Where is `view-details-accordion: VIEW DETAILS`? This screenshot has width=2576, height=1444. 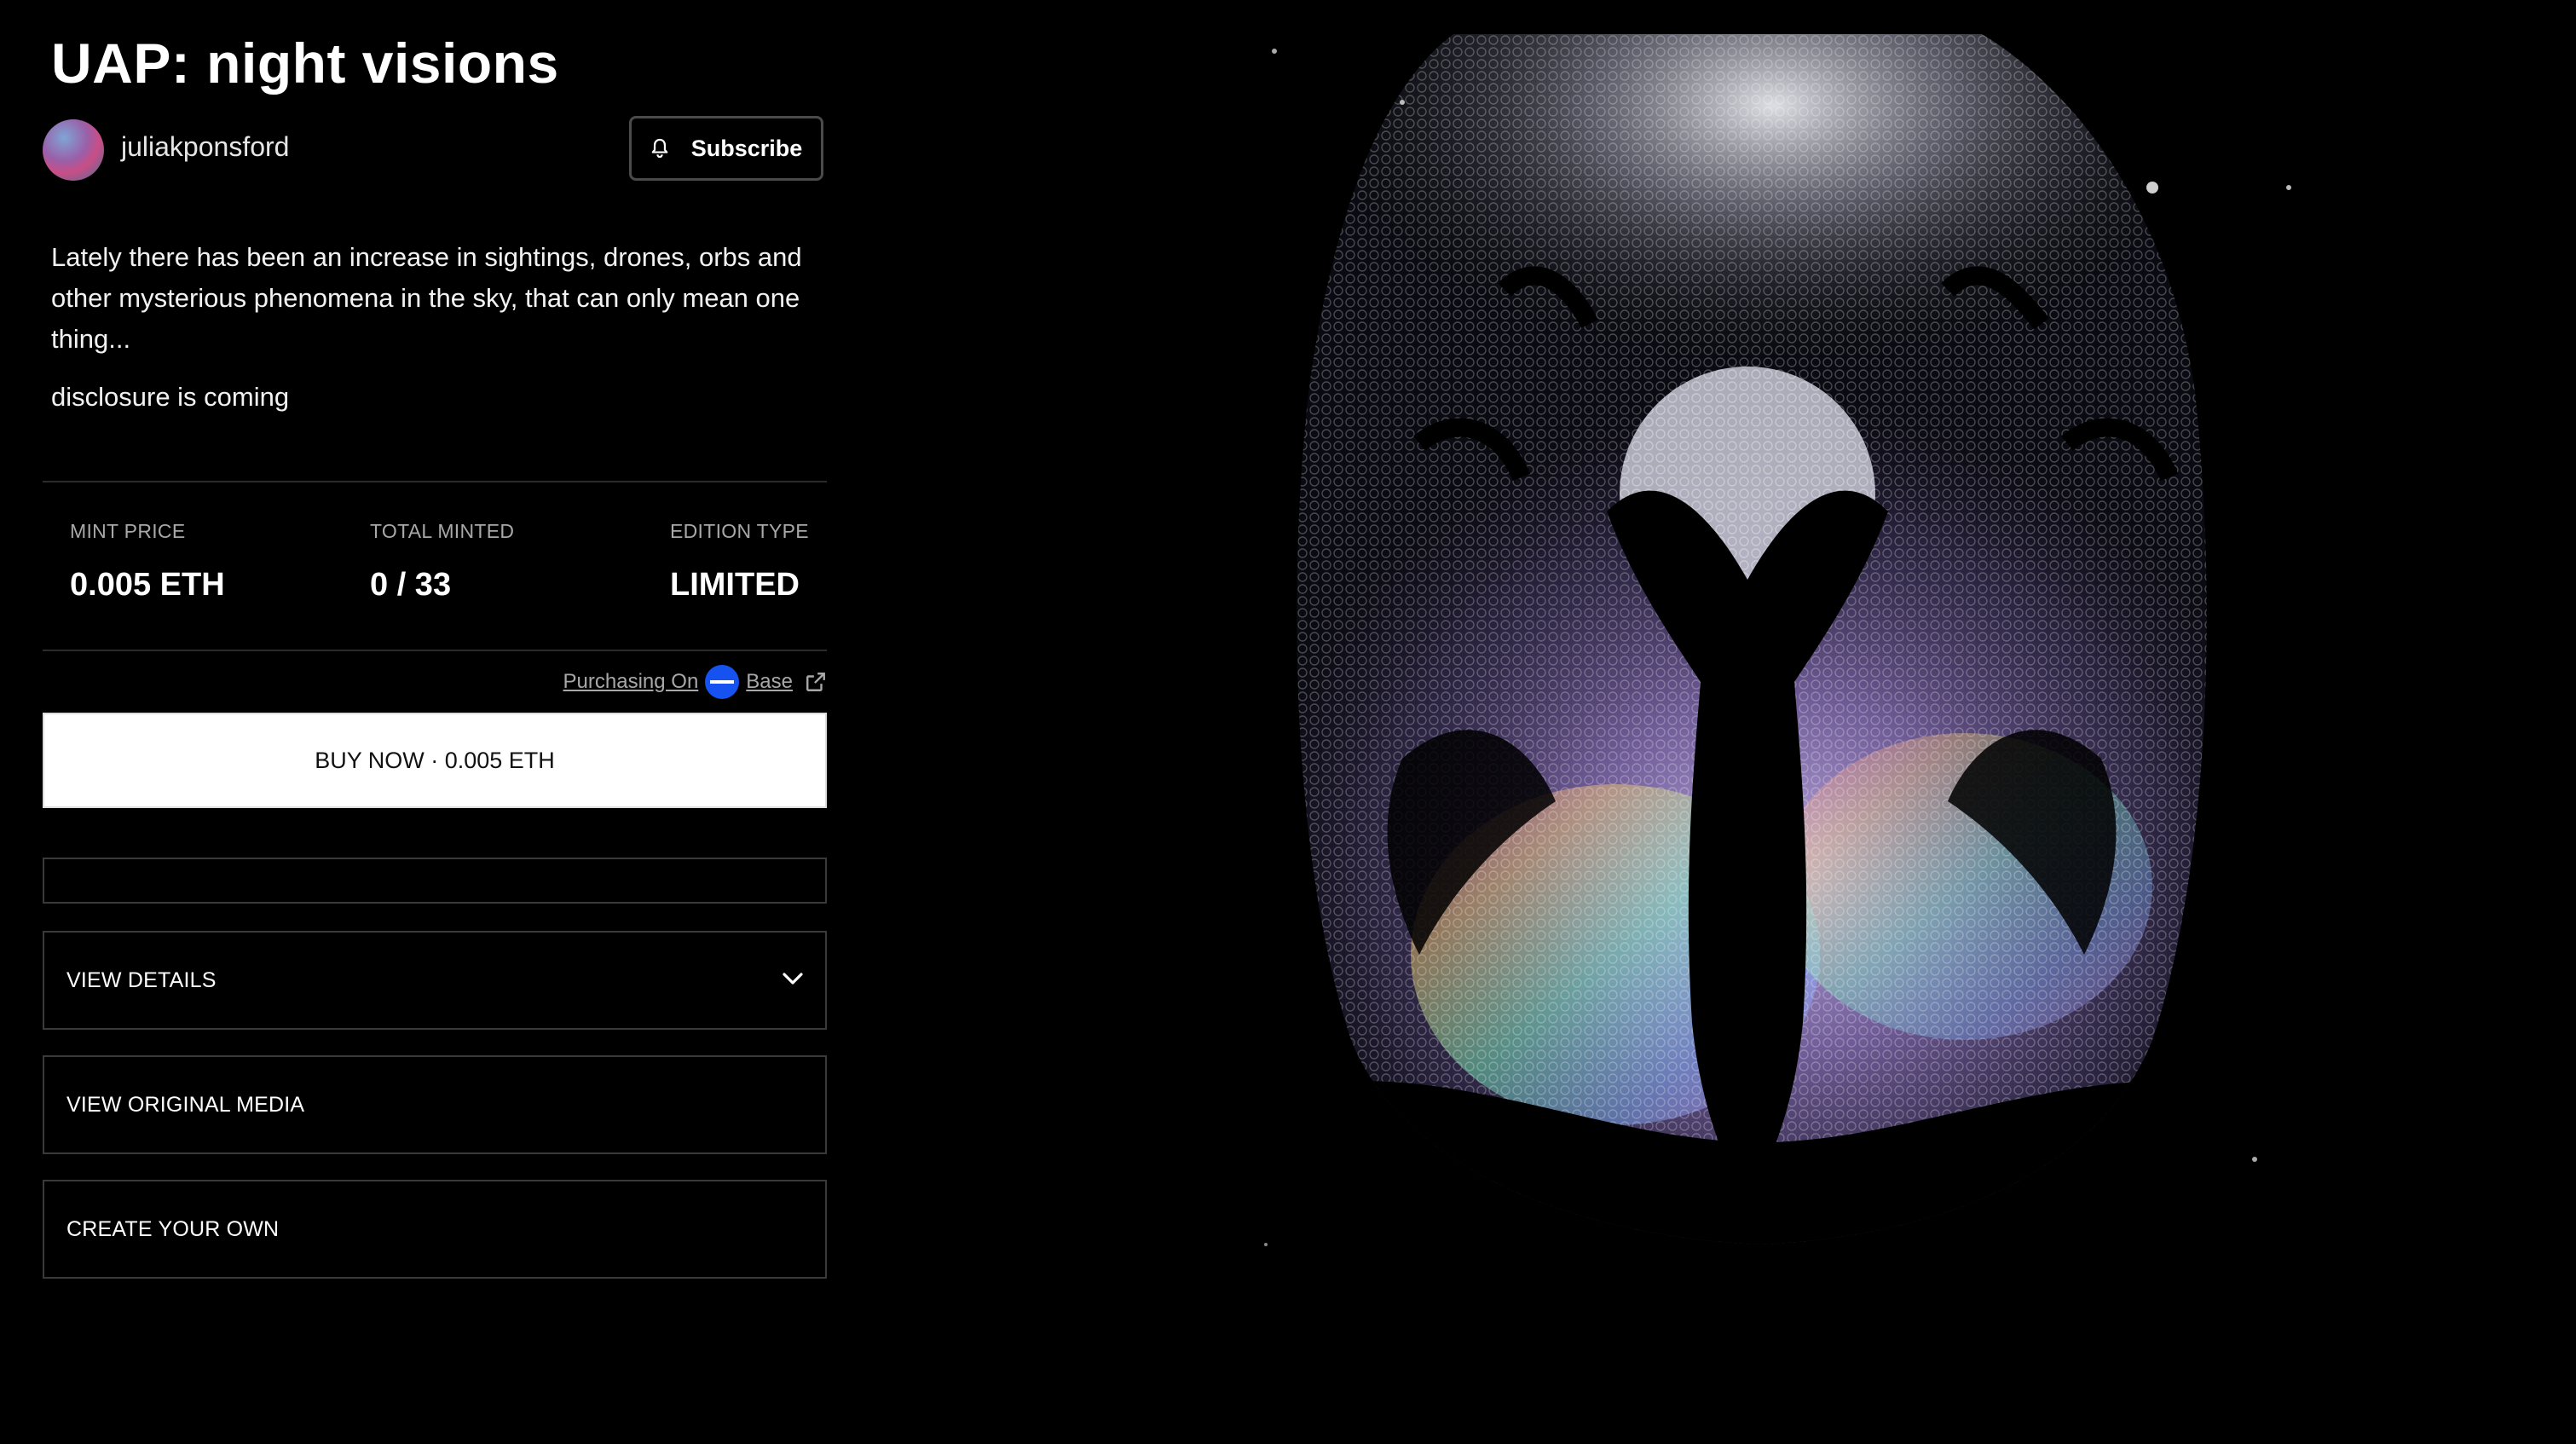 view-details-accordion: VIEW DETAILS is located at coordinates (435, 981).